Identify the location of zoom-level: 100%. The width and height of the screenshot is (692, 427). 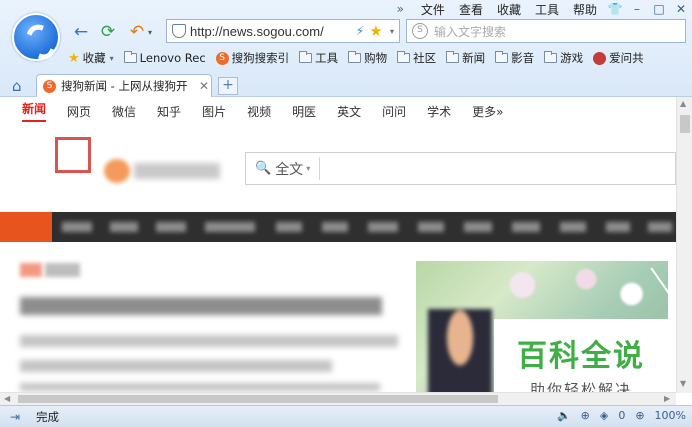
(670, 415).